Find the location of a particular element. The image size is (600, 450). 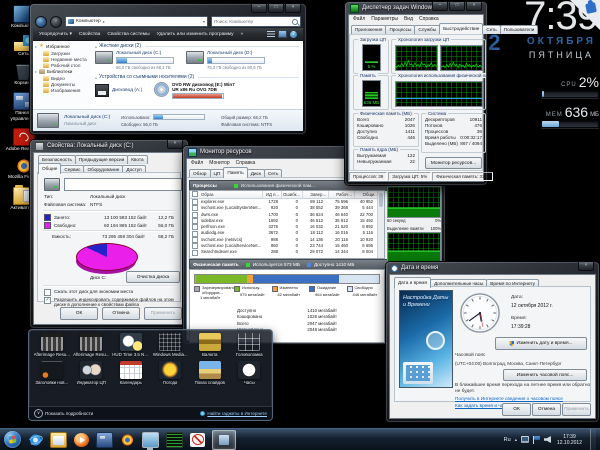

start-button is located at coordinates (12, 439).